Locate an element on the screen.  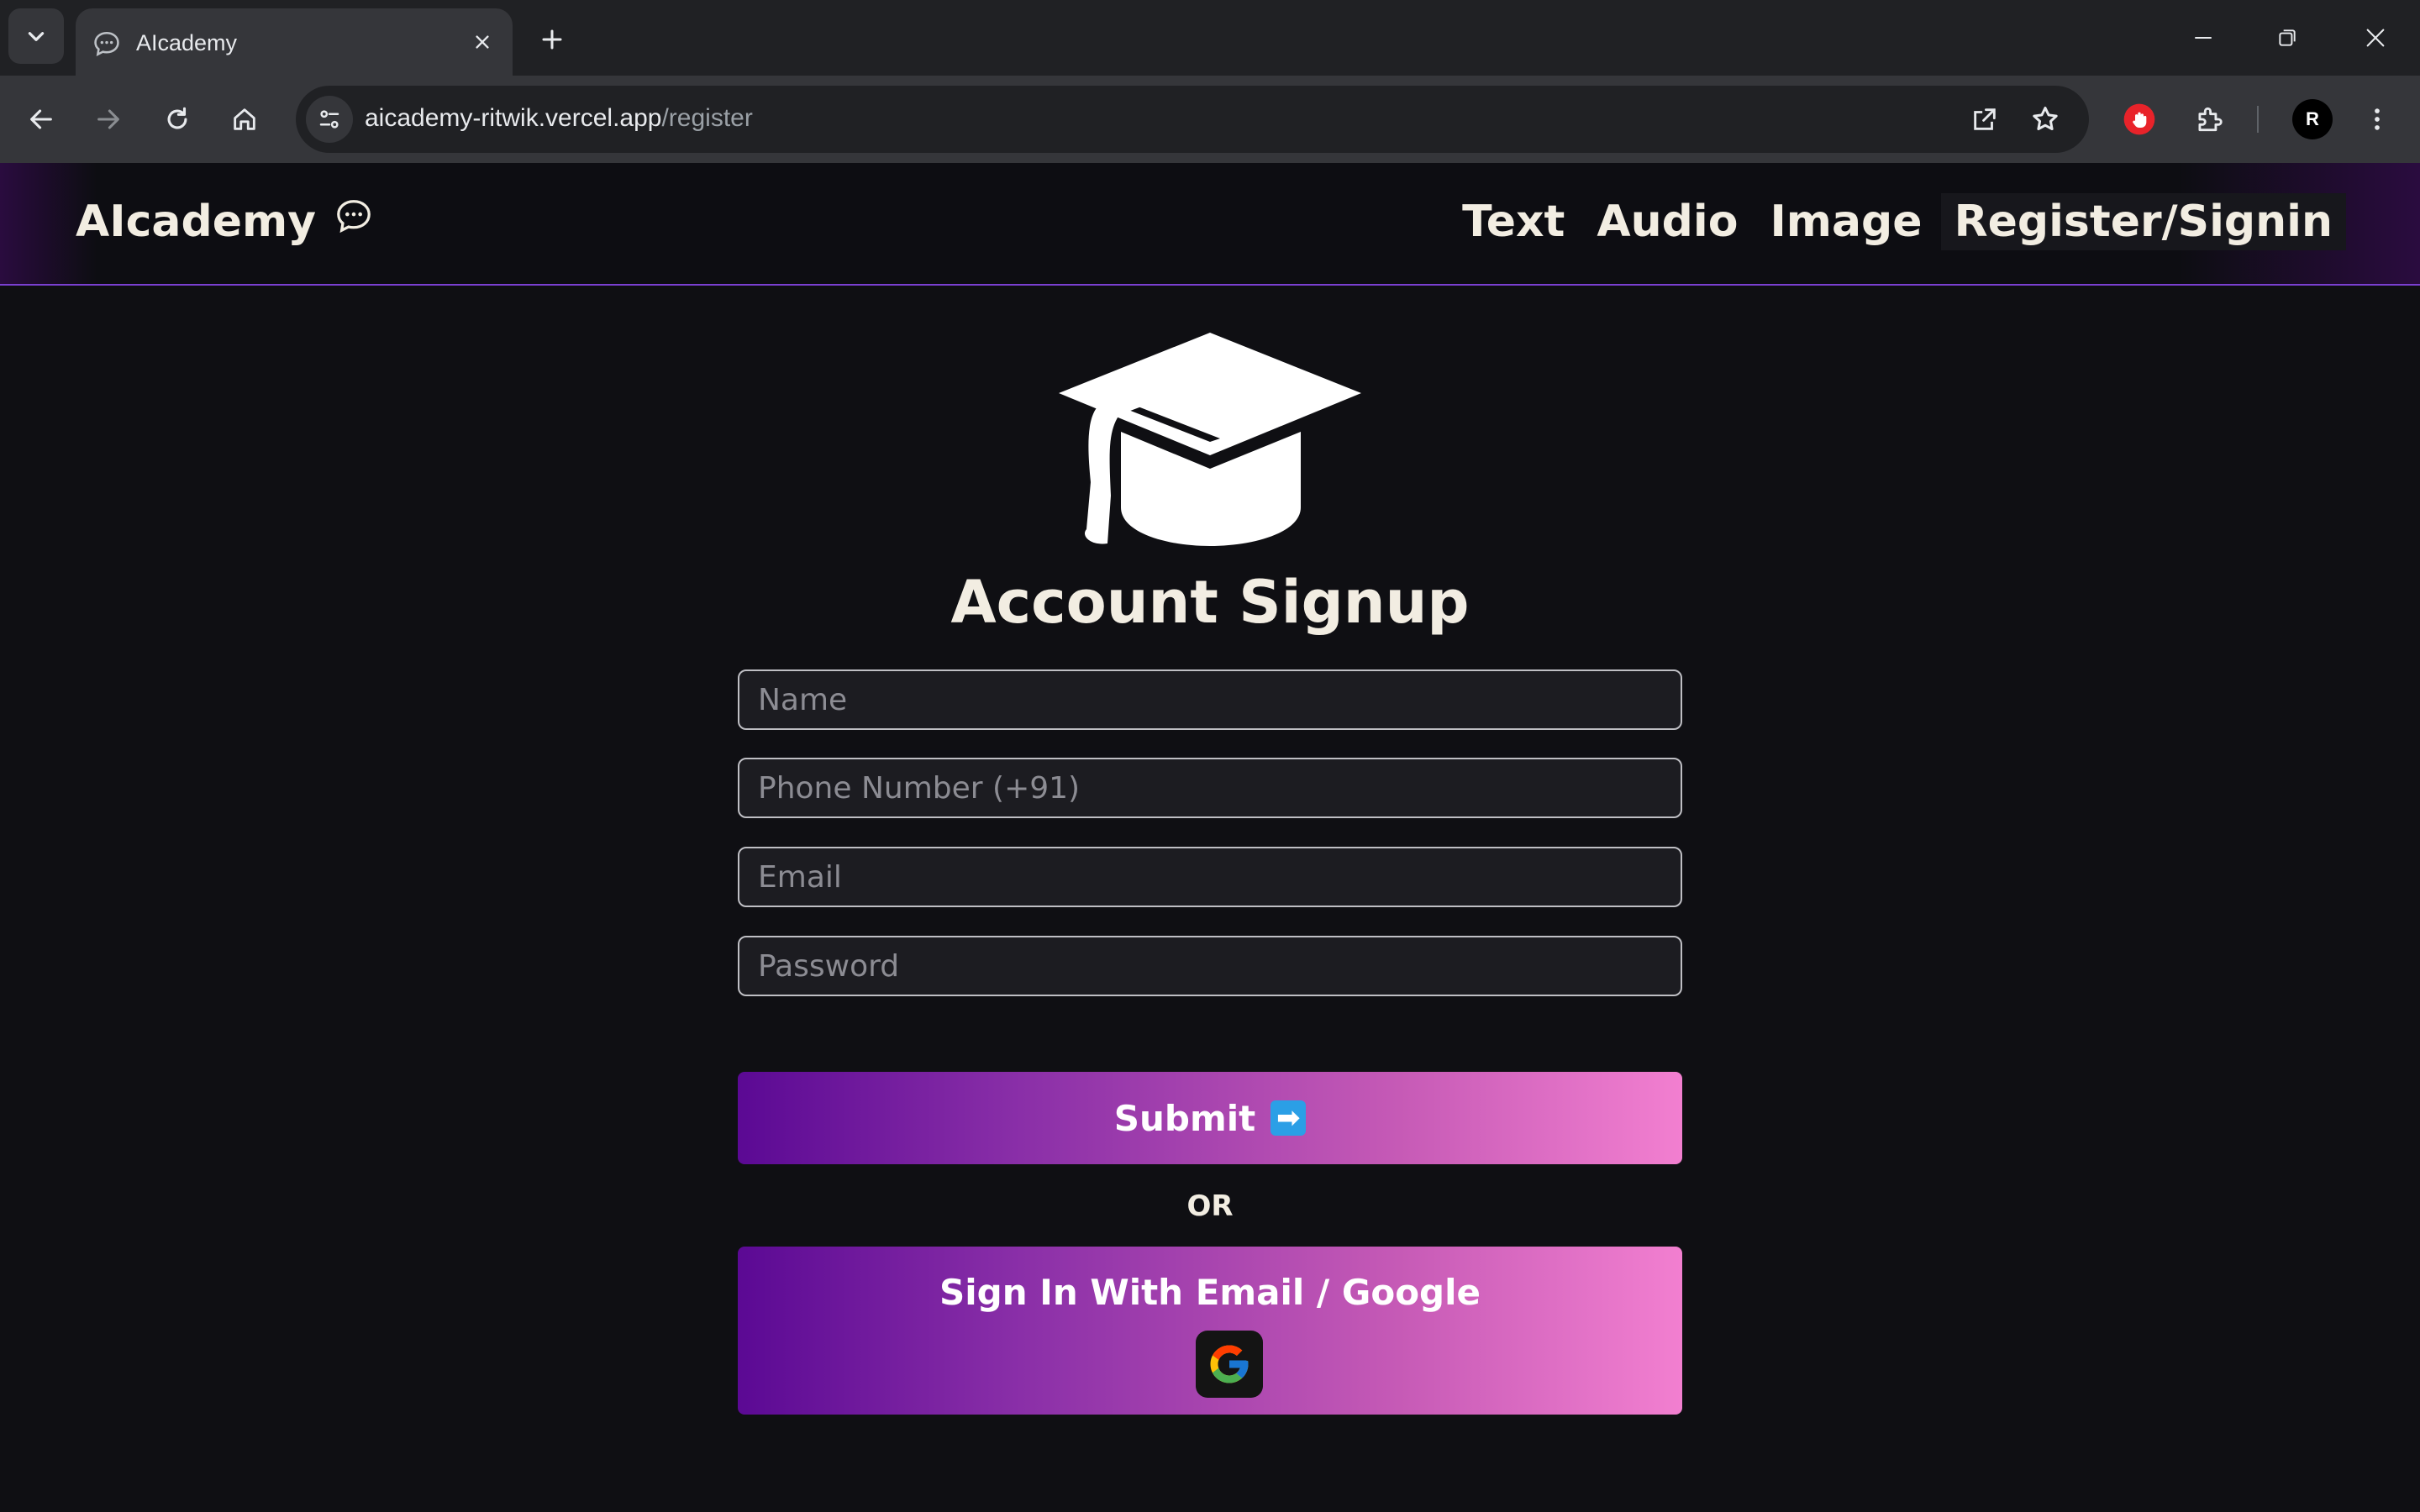
plus-icon is located at coordinates (552, 39).